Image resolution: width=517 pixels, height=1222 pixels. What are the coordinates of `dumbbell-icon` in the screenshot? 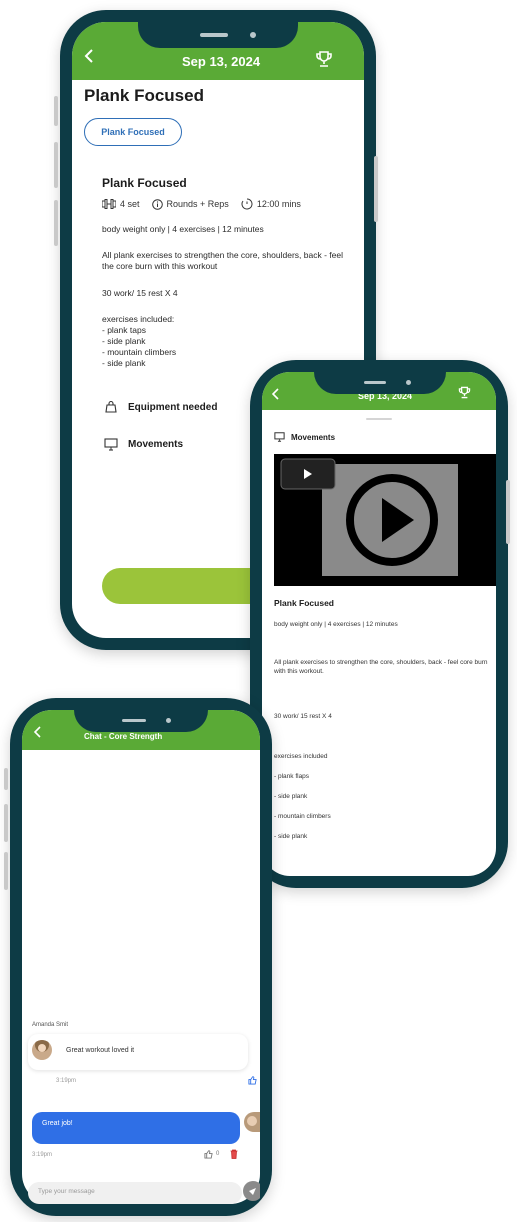 It's located at (109, 204).